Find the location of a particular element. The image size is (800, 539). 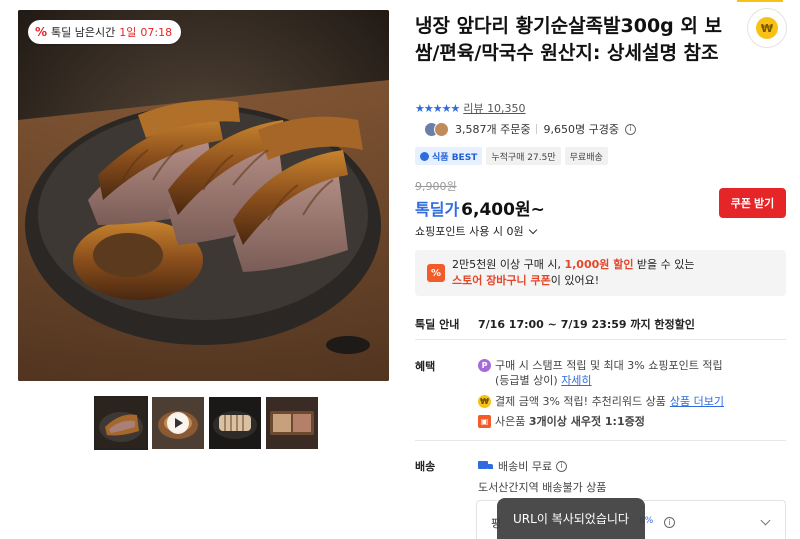

more-products-link: 상품 더보기 is located at coordinates (697, 401).